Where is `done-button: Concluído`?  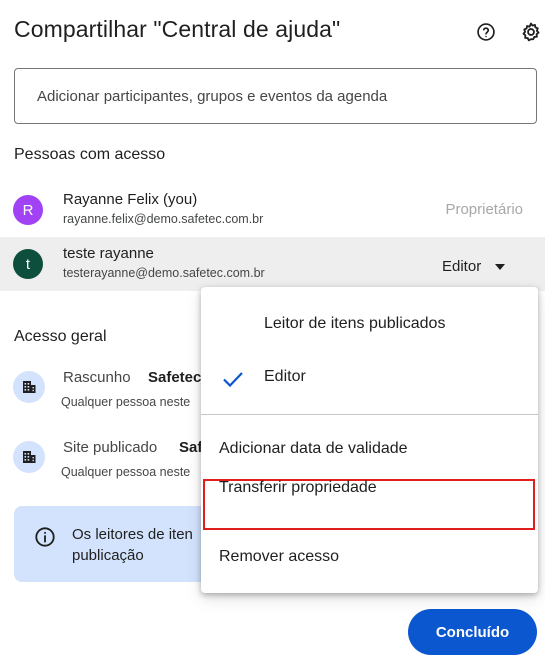 done-button: Concluído is located at coordinates (472, 632).